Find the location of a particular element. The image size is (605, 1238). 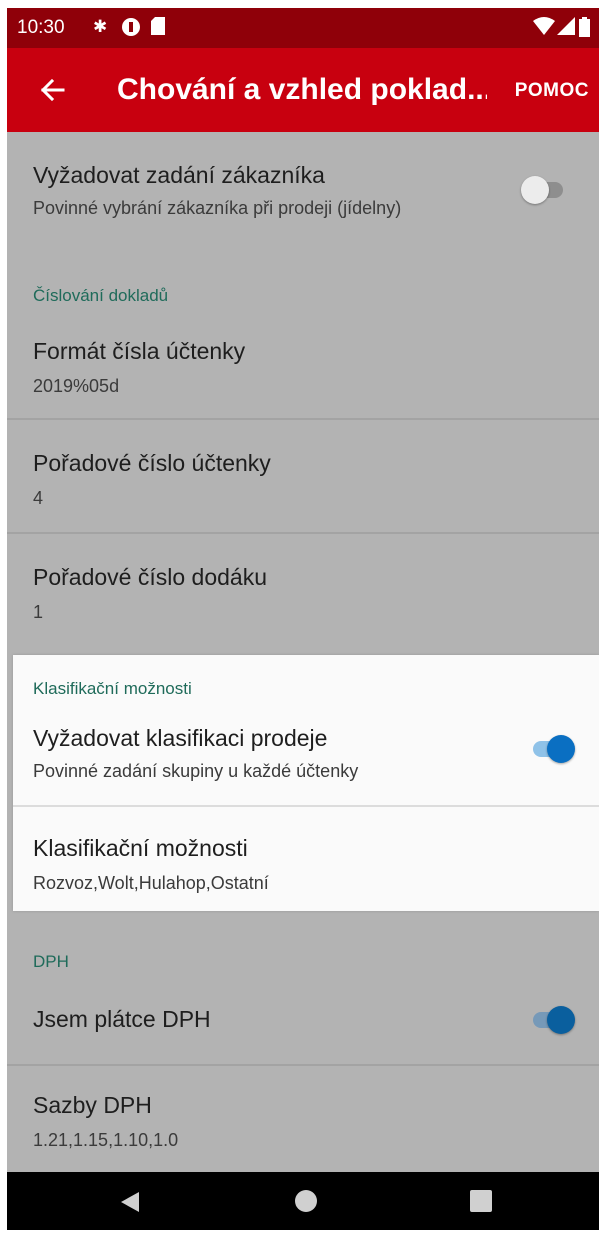

setting-vat-rates: Sazby DPH 1.21,1.15,1.10,1.0 is located at coordinates (303, 1119).